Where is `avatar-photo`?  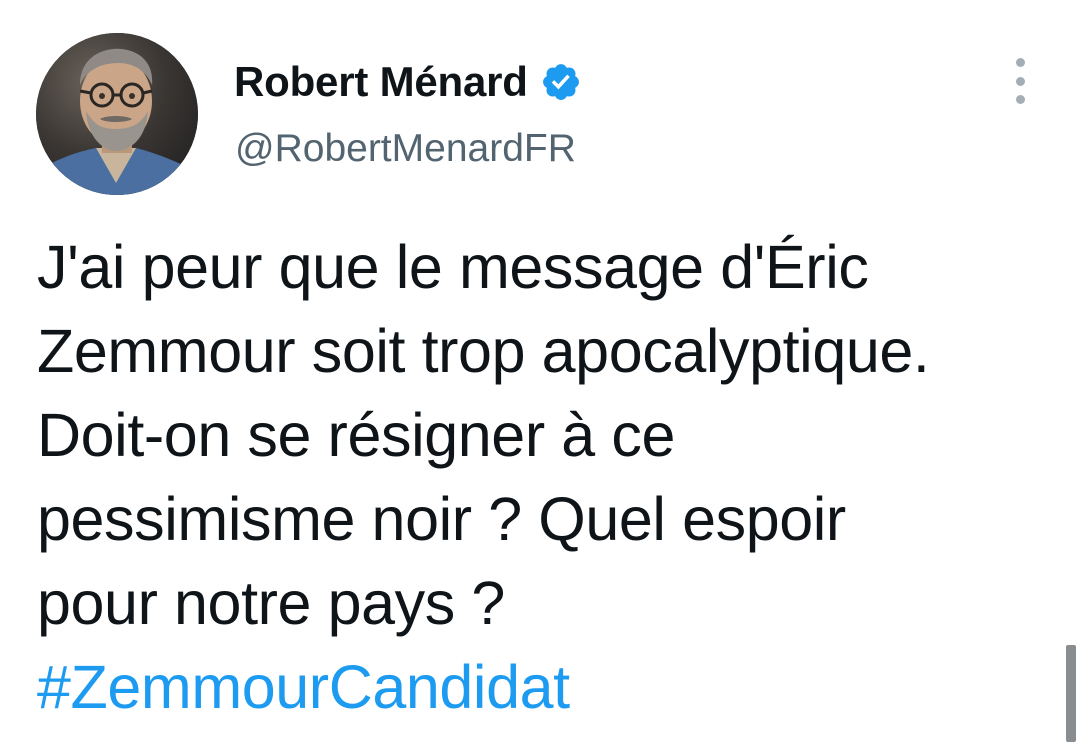
avatar-photo is located at coordinates (117, 114).